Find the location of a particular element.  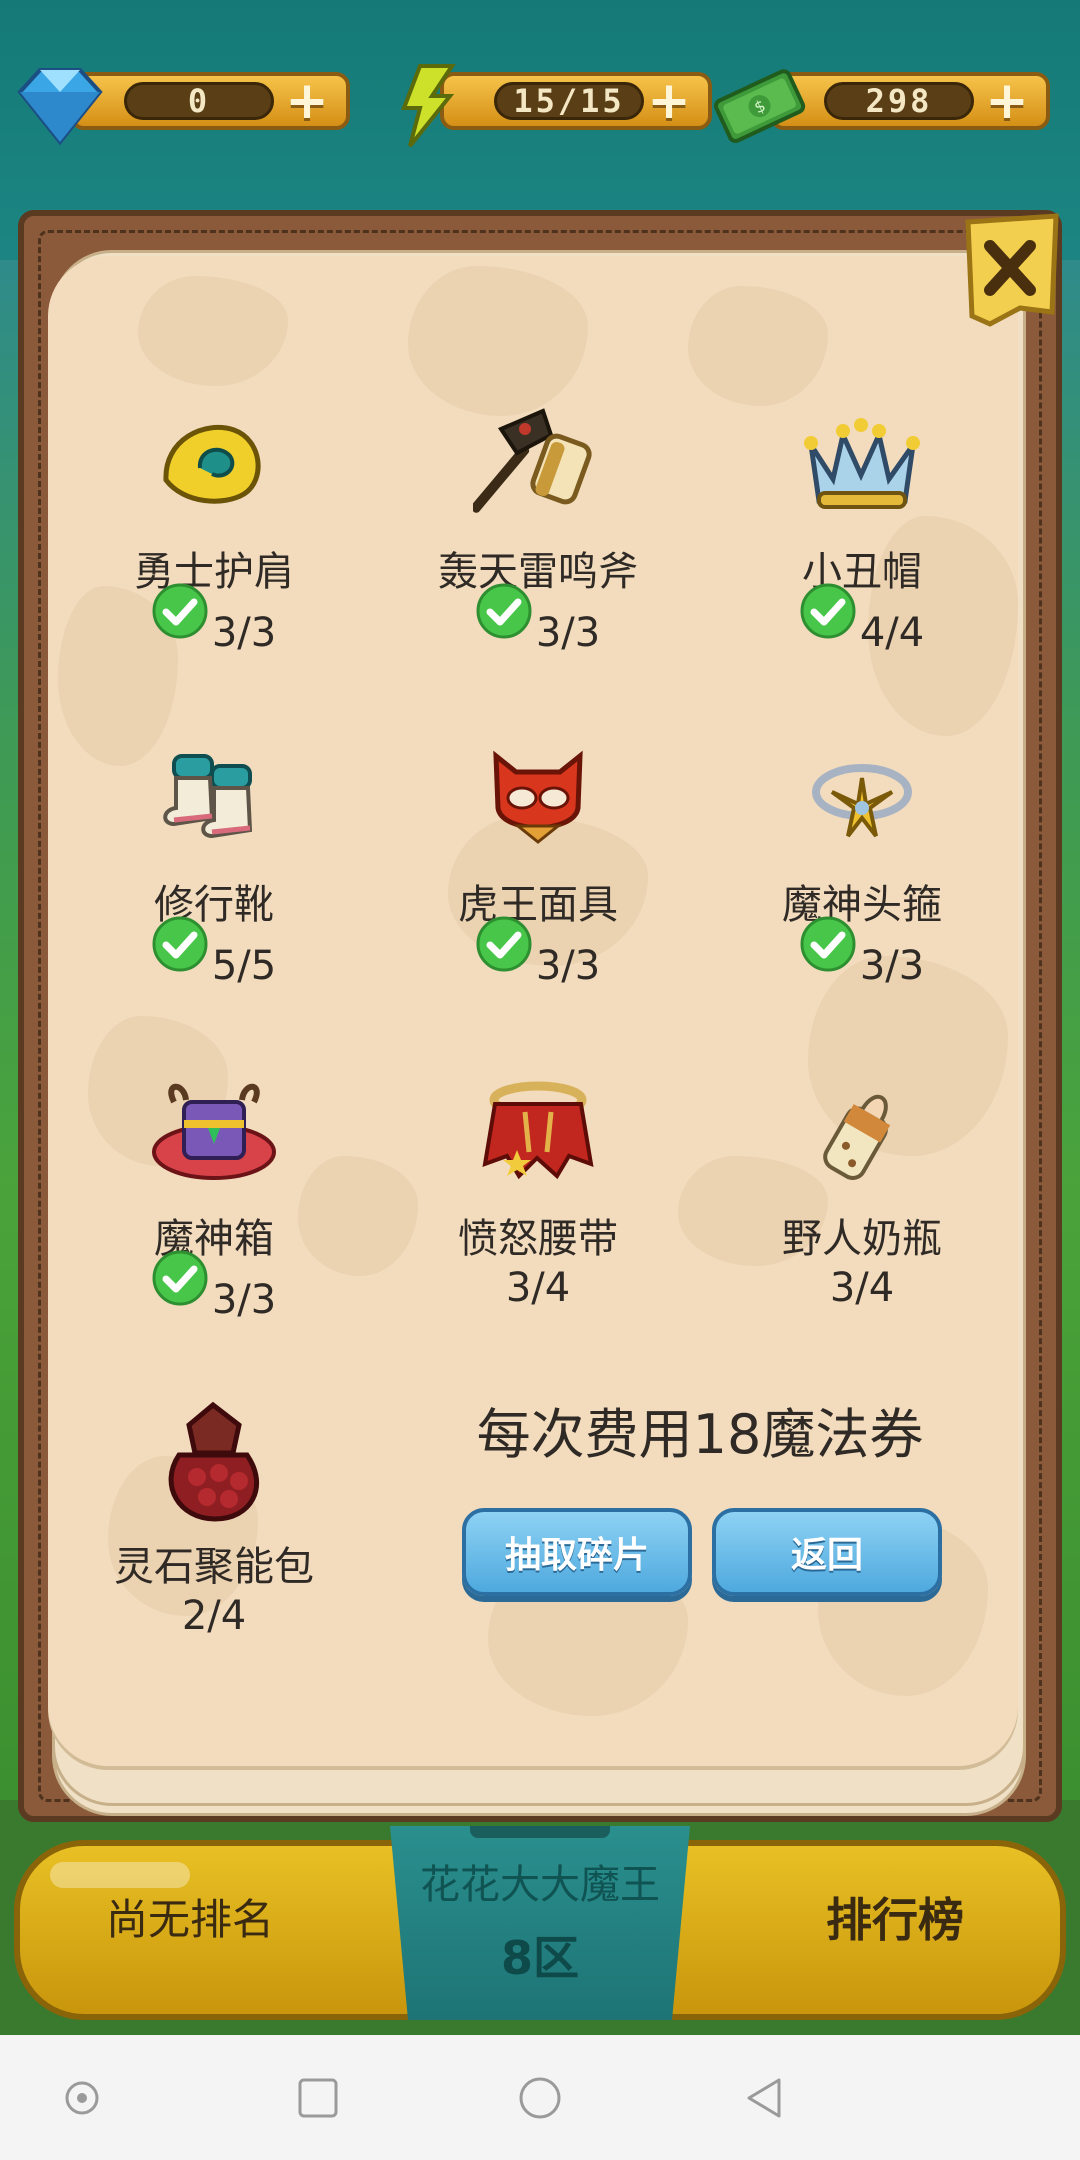

item-name: 灵石聚能包 is located at coordinates (214, 1567).